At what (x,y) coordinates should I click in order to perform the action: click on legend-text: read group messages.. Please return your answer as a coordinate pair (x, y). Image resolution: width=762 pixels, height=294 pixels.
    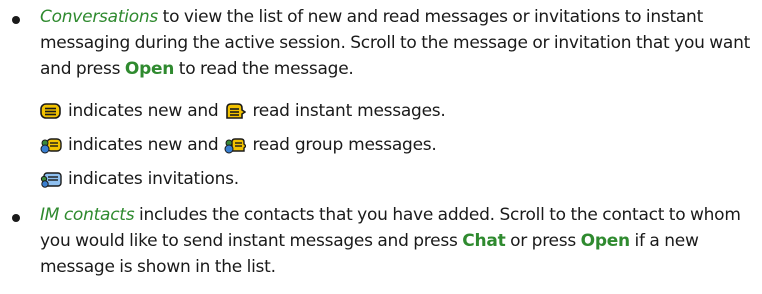
    Looking at the image, I should click on (344, 145).